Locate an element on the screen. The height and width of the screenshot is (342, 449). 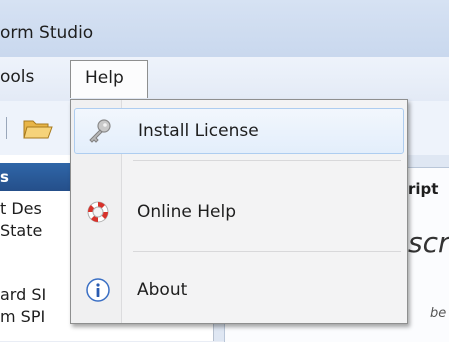
key-icon is located at coordinates (100, 131).